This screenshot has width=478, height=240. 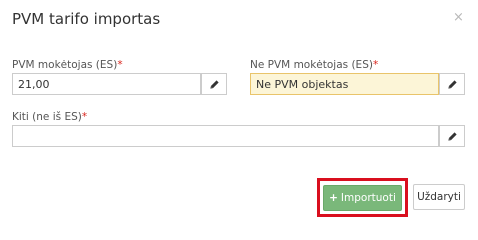 I want to click on other-edit-button, so click(x=452, y=136).